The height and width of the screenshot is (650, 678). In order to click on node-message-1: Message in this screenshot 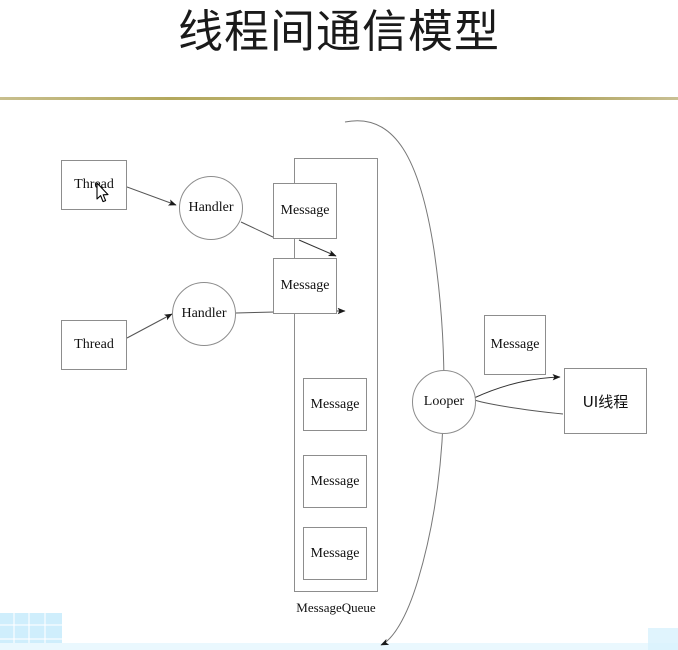, I will do `click(305, 211)`.